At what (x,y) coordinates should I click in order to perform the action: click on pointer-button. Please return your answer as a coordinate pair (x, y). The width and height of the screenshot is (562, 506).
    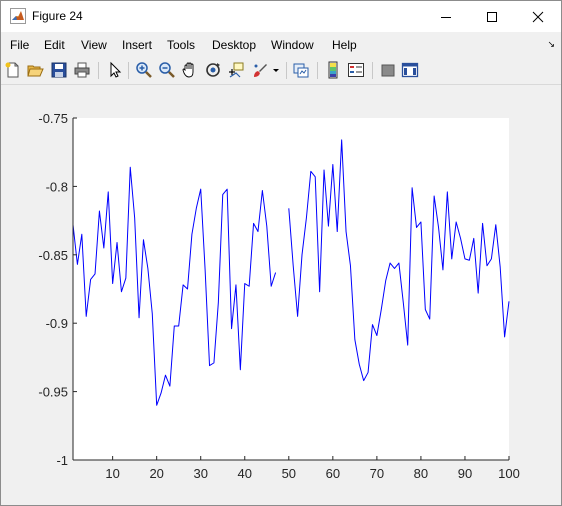
    Looking at the image, I should click on (115, 70).